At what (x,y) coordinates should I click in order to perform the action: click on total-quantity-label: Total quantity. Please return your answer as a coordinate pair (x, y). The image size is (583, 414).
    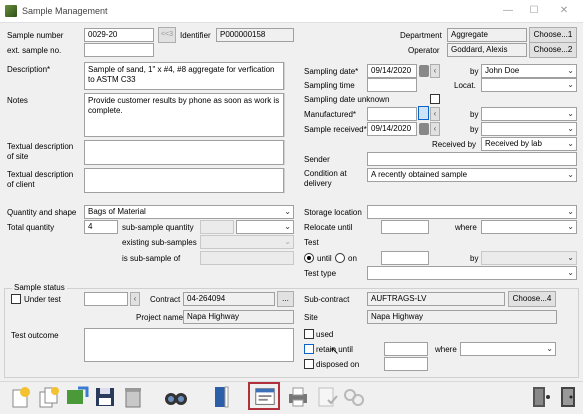
    Looking at the image, I should click on (31, 227).